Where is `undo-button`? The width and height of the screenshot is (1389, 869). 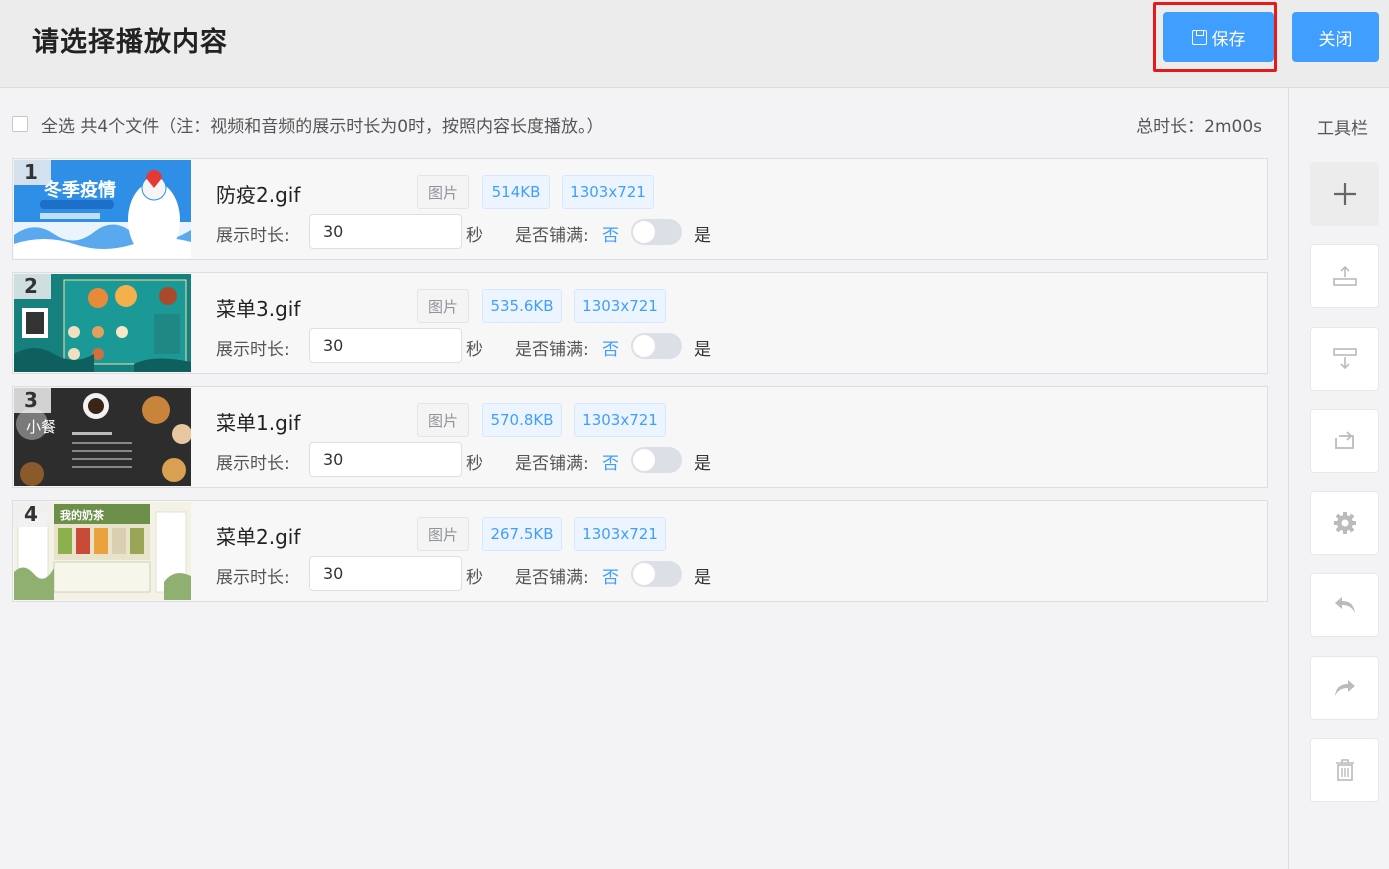 undo-button is located at coordinates (1344, 605).